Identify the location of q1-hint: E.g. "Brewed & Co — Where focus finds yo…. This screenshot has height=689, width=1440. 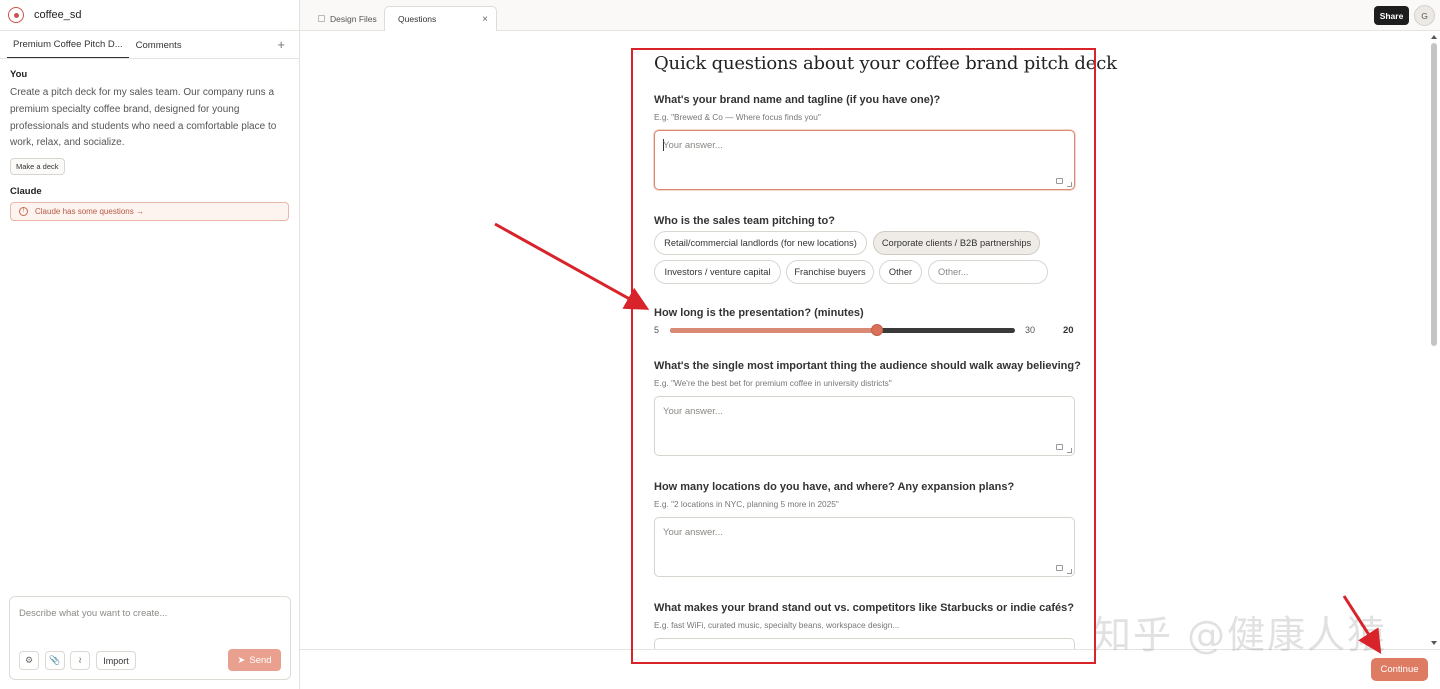
(737, 117).